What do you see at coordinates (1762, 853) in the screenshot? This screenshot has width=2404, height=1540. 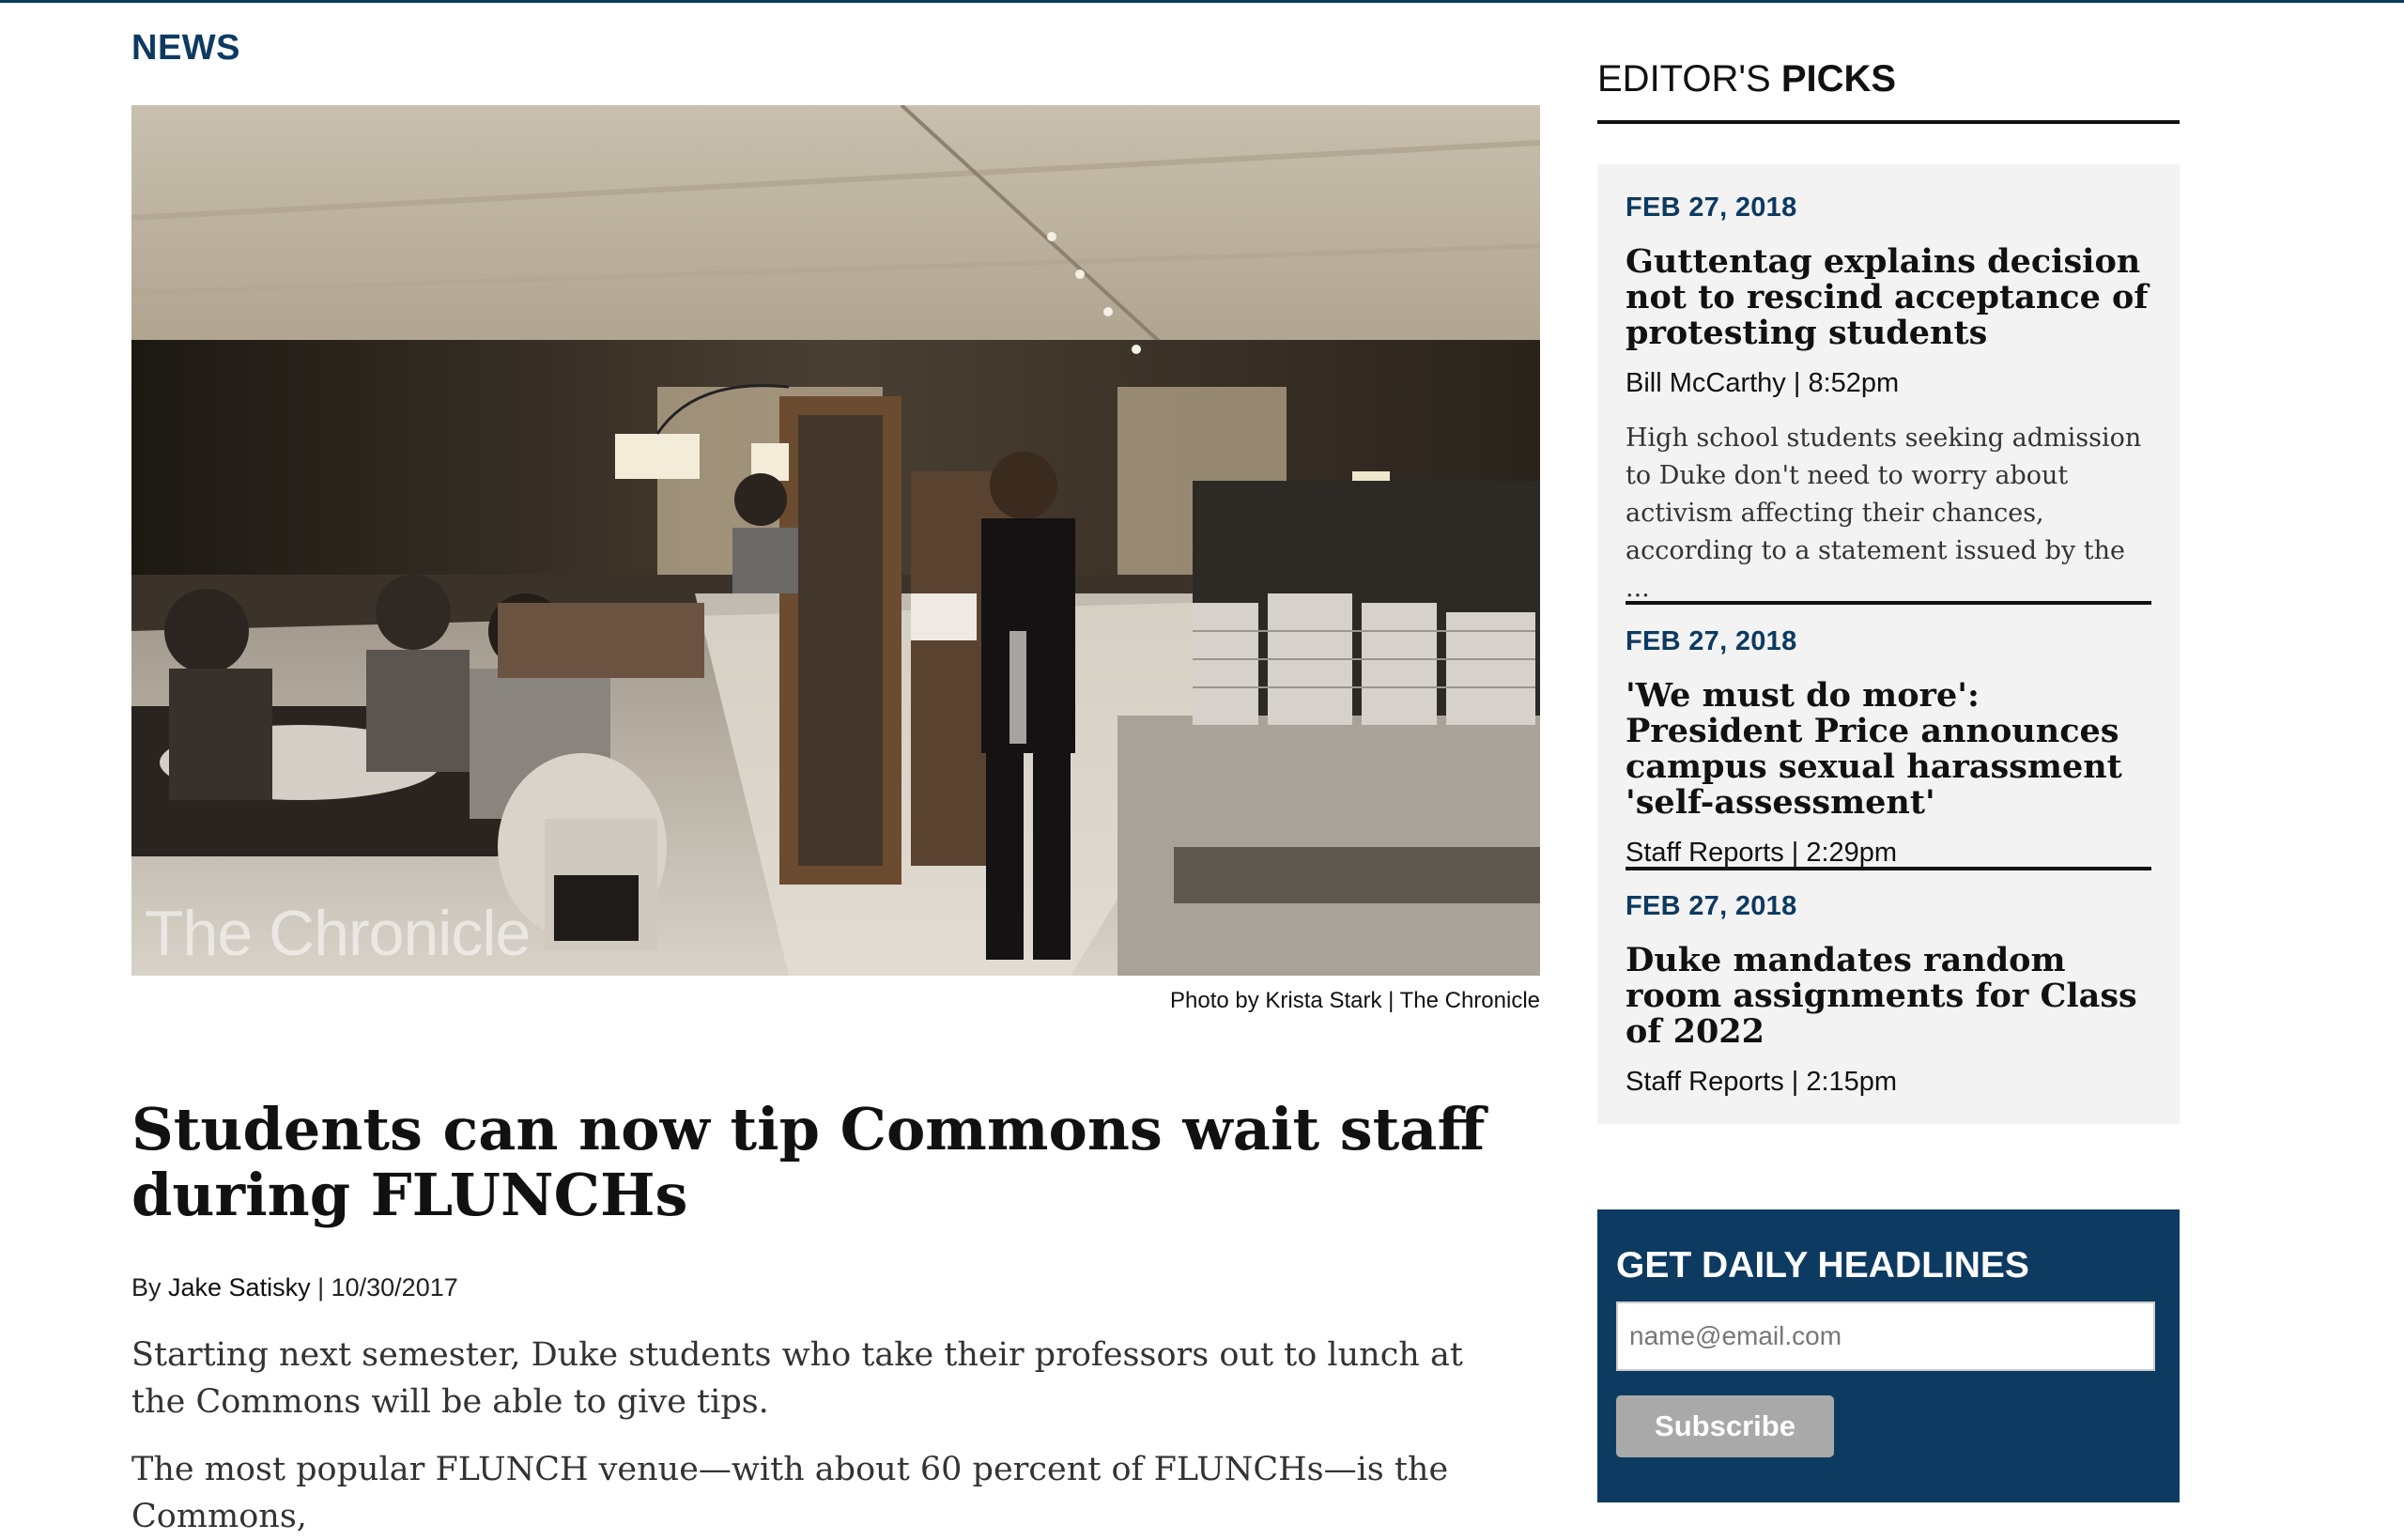 I see `pick-byline: Staff Reports | 2:29pm` at bounding box center [1762, 853].